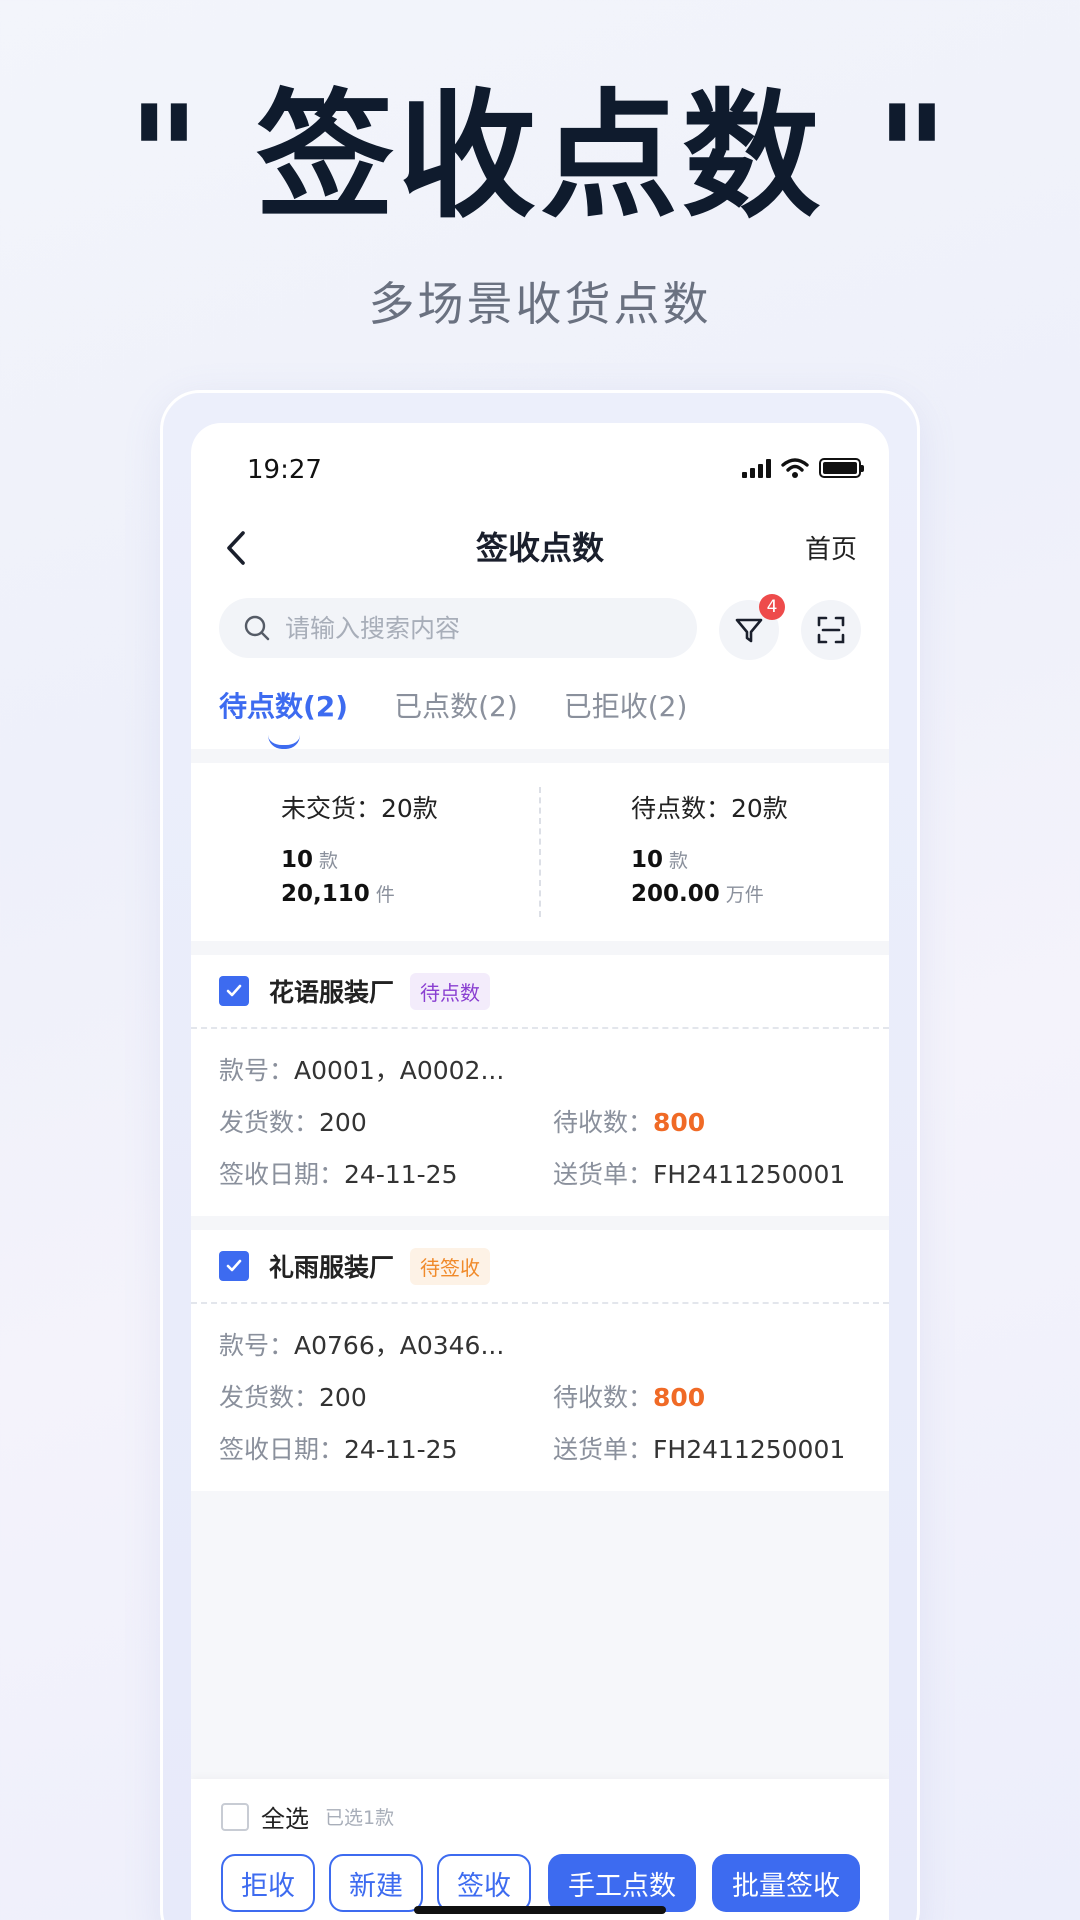 The image size is (1080, 1920). What do you see at coordinates (540, 304) in the screenshot?
I see `hero-subtitle: 多场景收货点数` at bounding box center [540, 304].